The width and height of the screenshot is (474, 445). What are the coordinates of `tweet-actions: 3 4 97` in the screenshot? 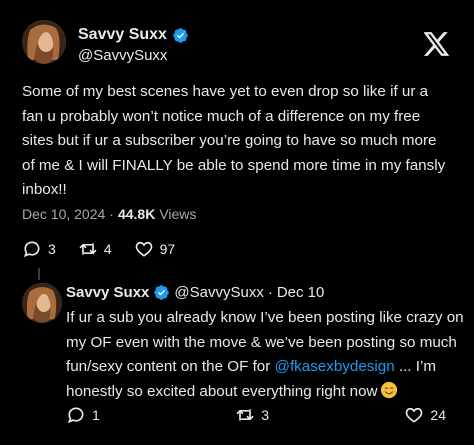 It's located at (109, 249).